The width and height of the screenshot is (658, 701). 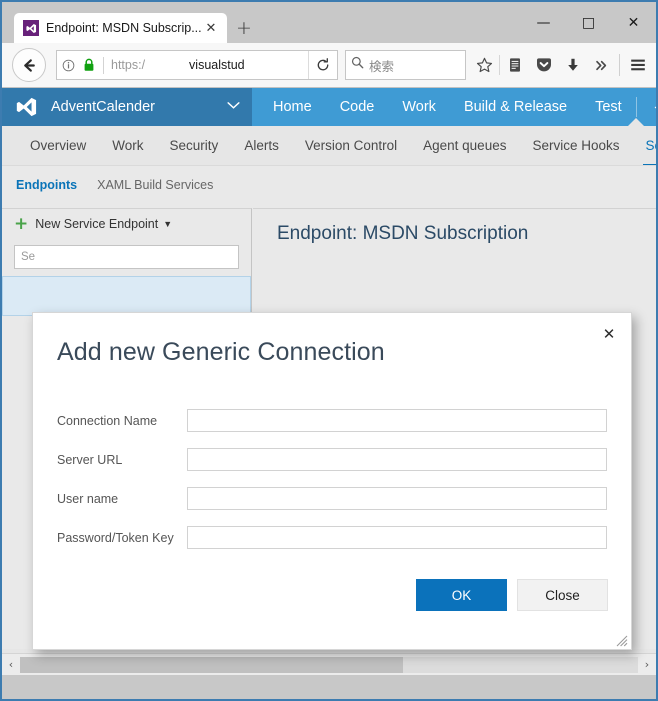 I want to click on endpoint-list-item, so click(x=126, y=296).